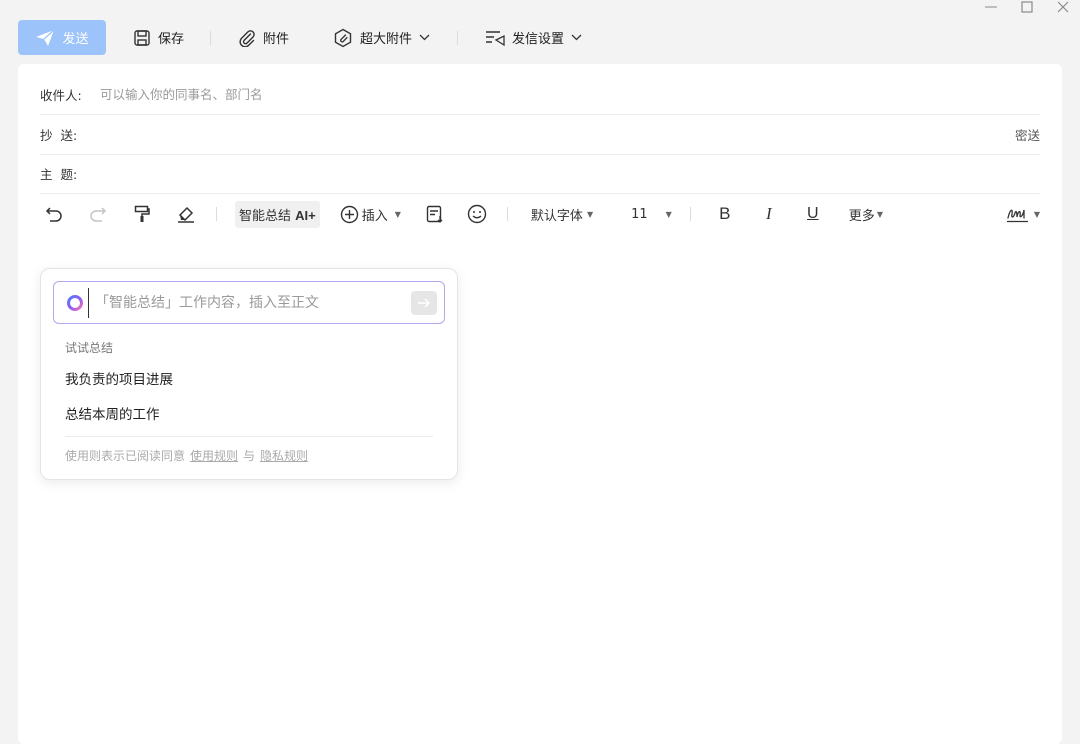 The image size is (1080, 744). I want to click on eraser-button, so click(186, 214).